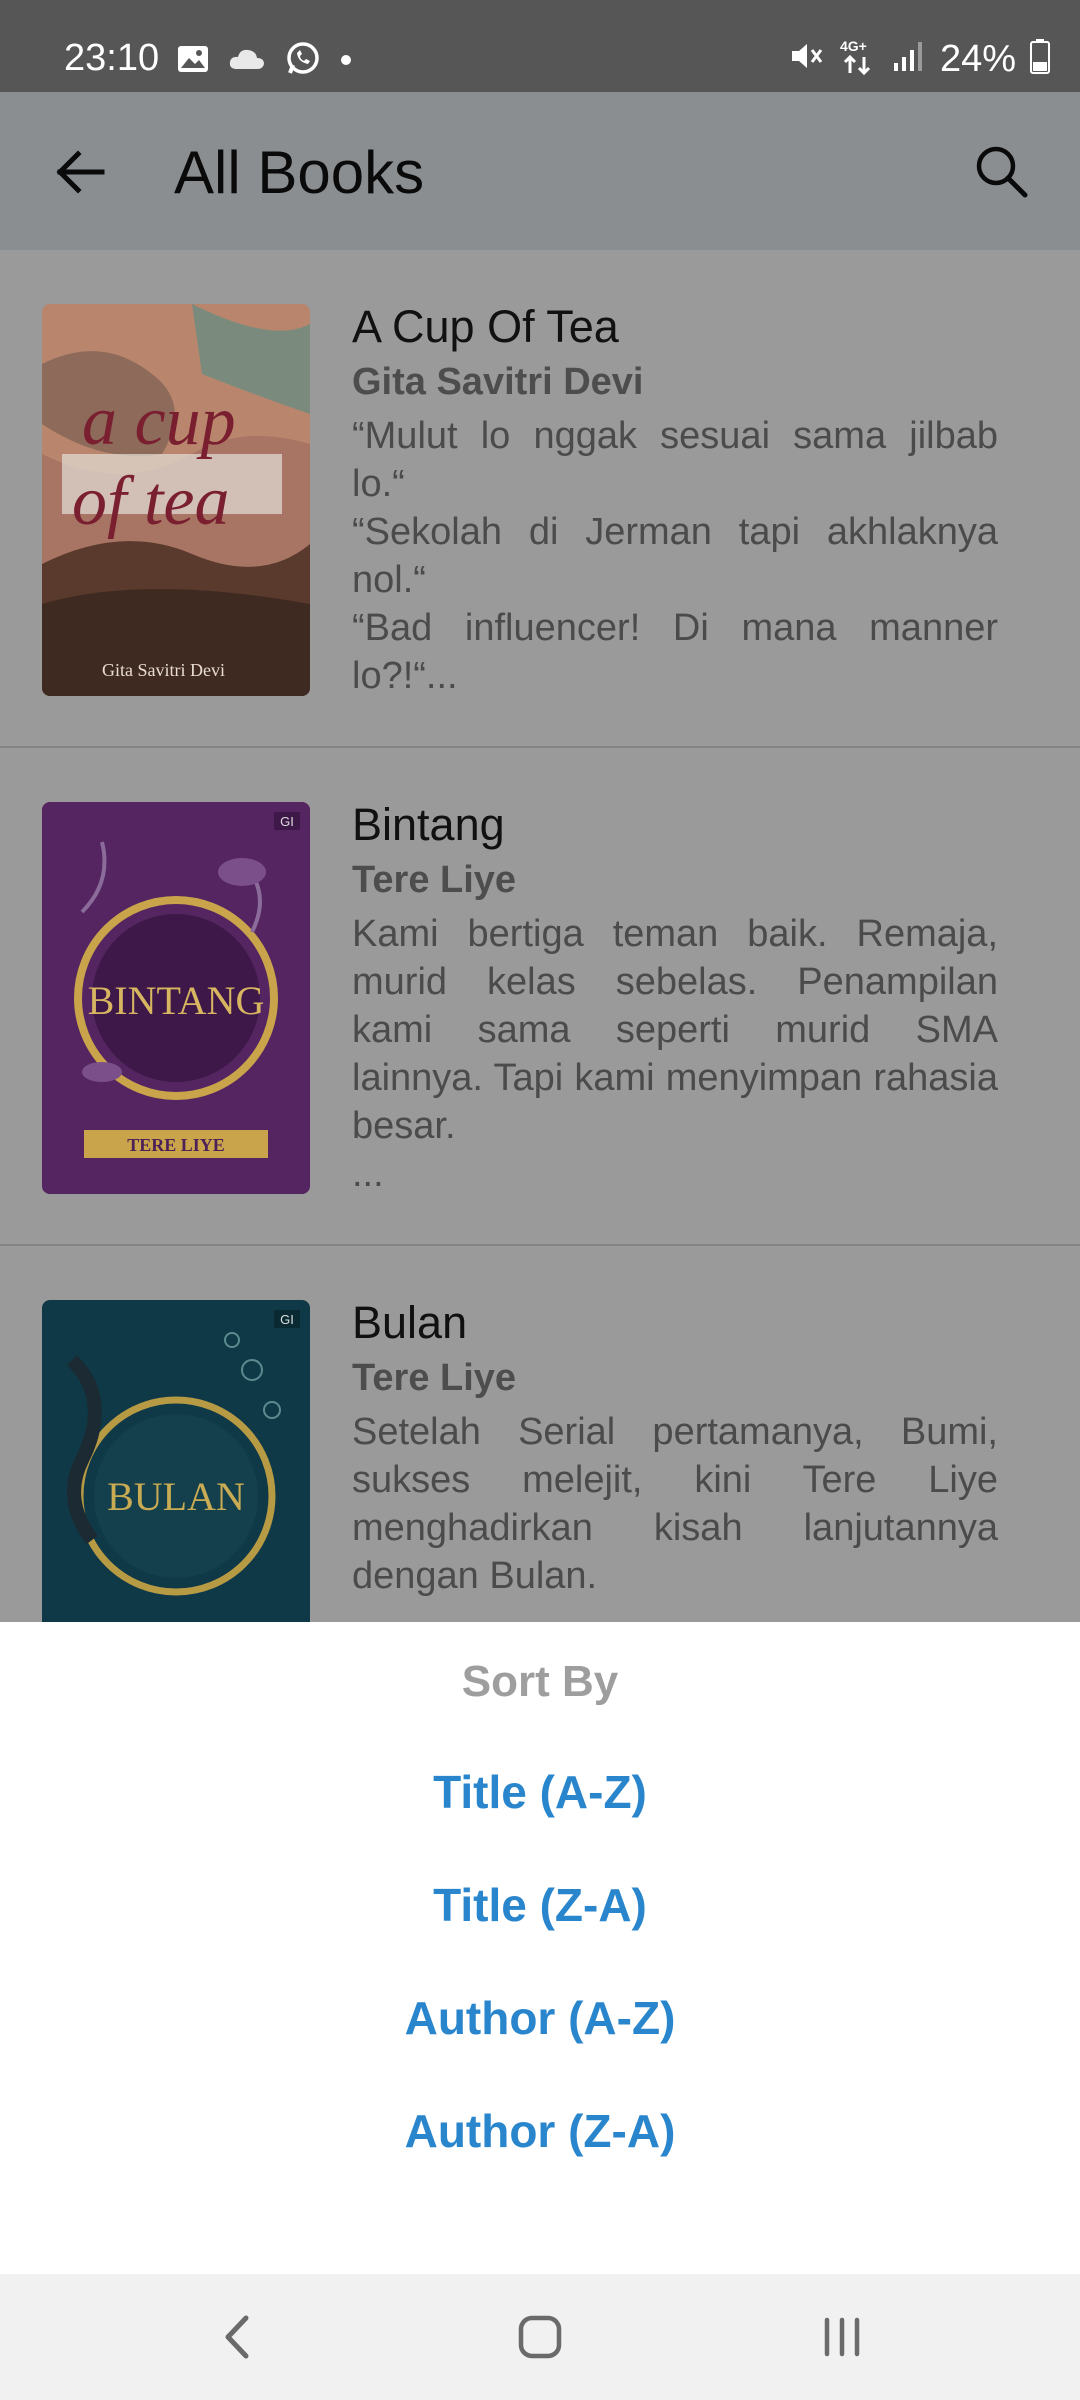  Describe the element at coordinates (303, 61) in the screenshot. I see `whatsapp-icon` at that location.